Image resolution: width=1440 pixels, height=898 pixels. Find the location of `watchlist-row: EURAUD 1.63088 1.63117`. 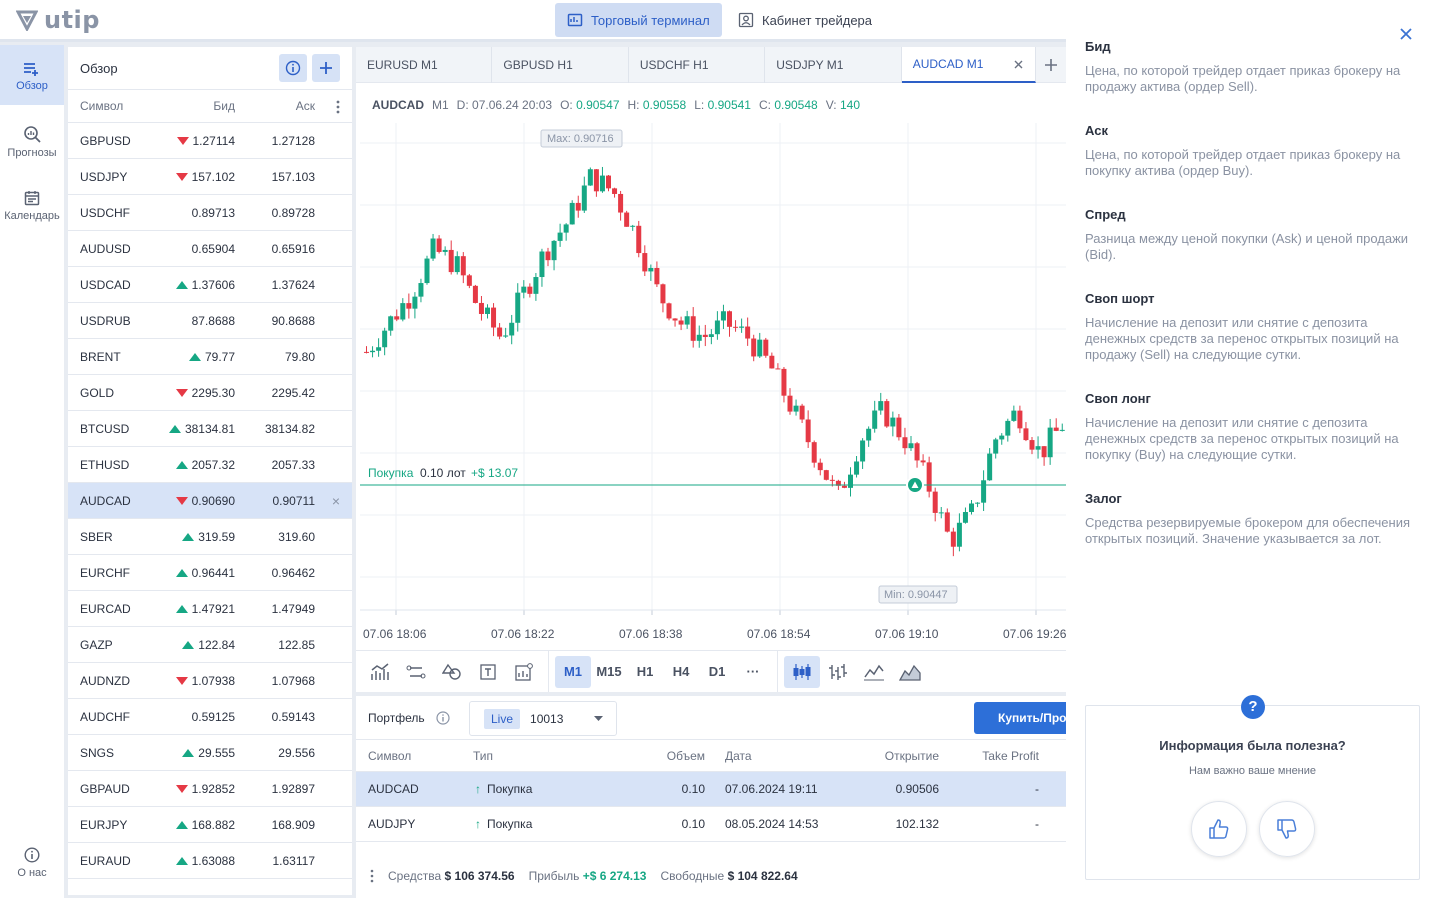

watchlist-row: EURAUD 1.63088 1.63117 is located at coordinates (210, 861).